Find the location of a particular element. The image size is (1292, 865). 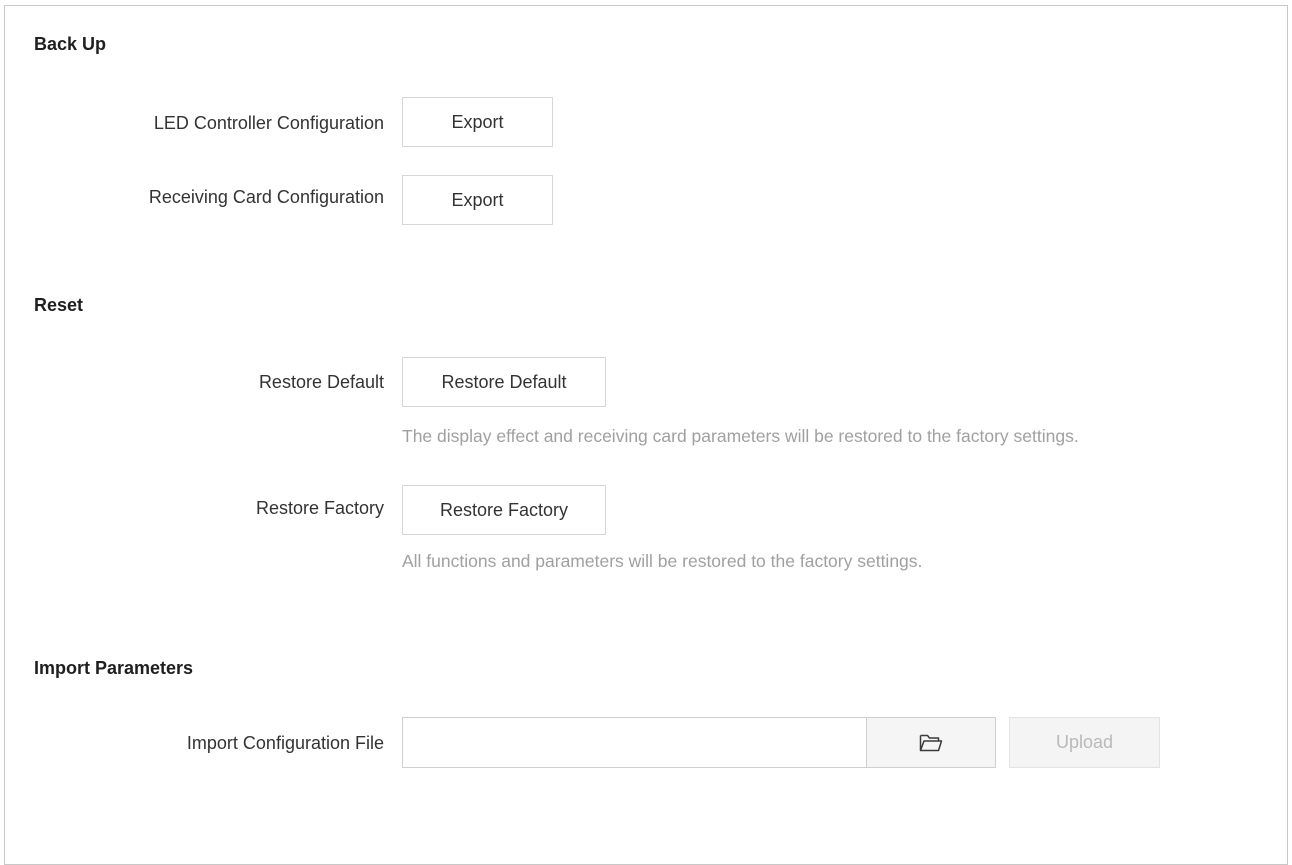

restore-default-label: Restore Default is located at coordinates (321, 382).